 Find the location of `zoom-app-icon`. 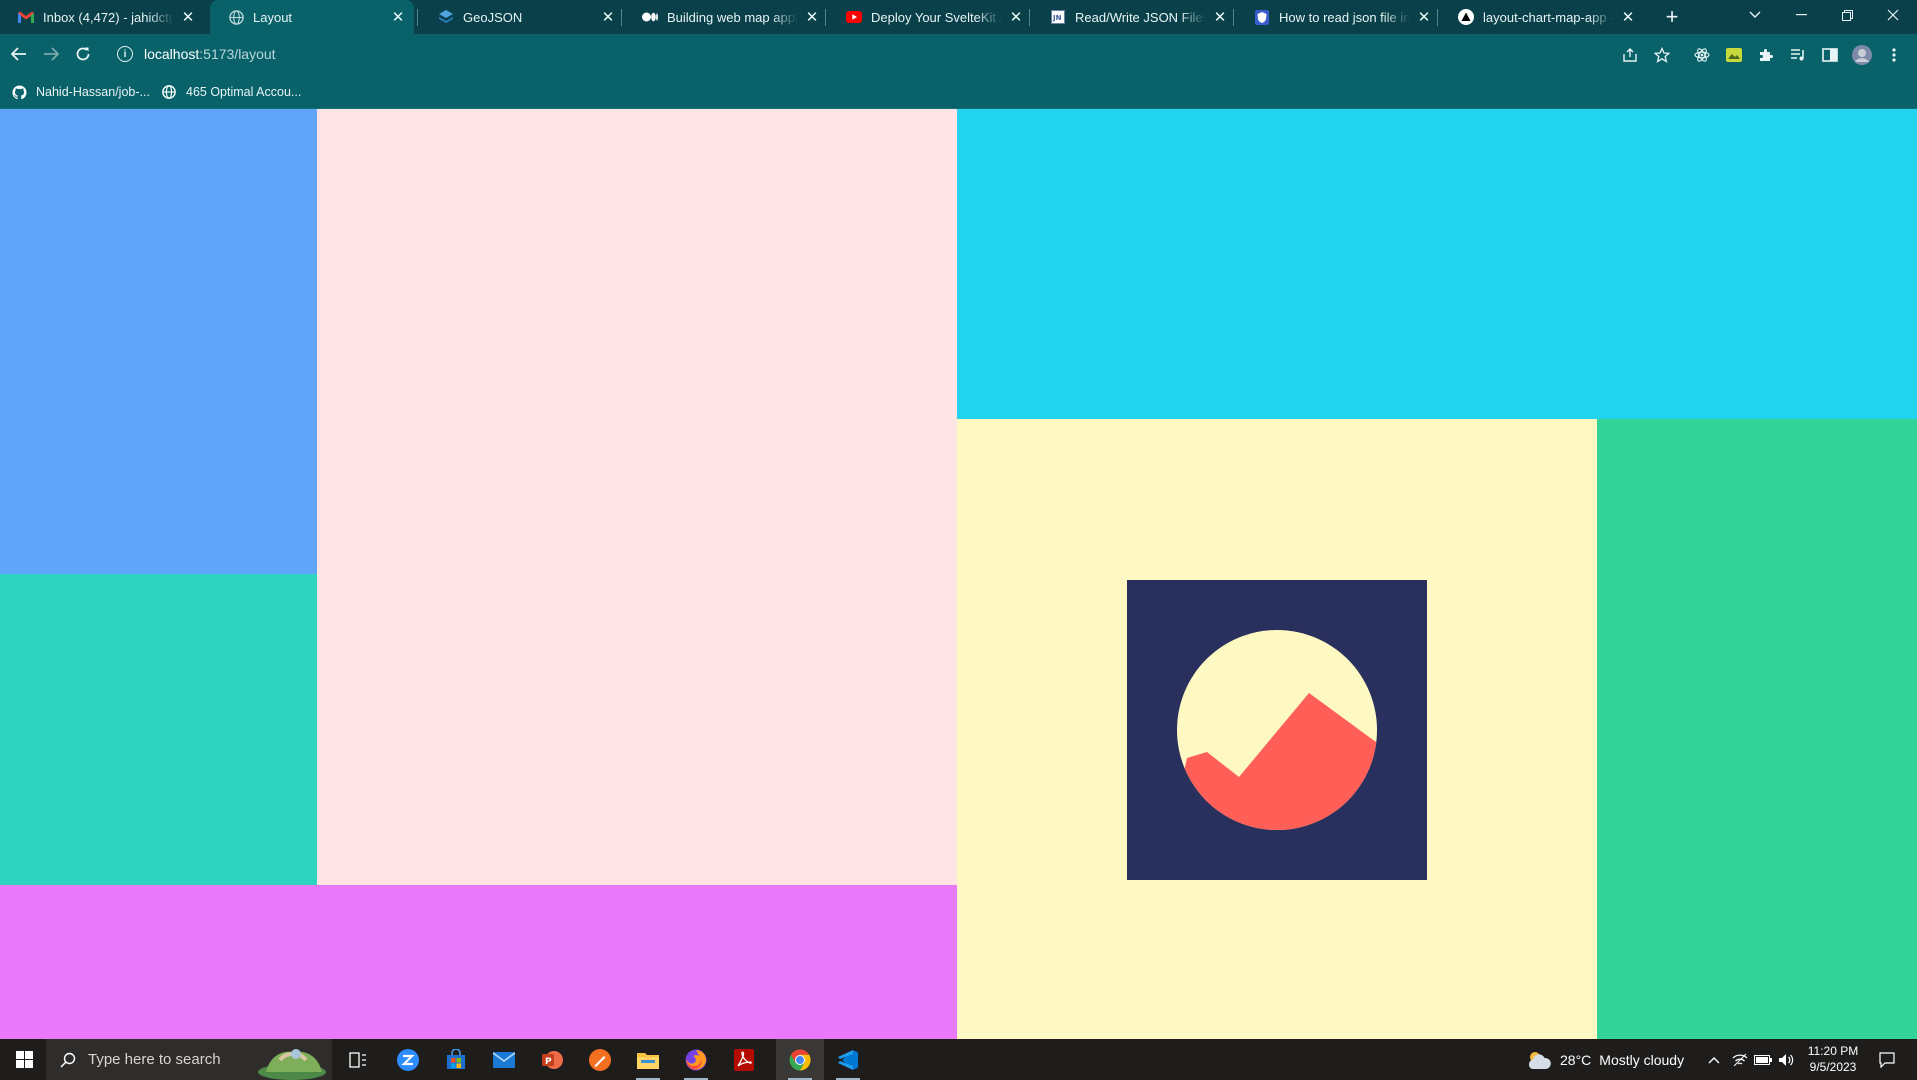

zoom-app-icon is located at coordinates (408, 1059).